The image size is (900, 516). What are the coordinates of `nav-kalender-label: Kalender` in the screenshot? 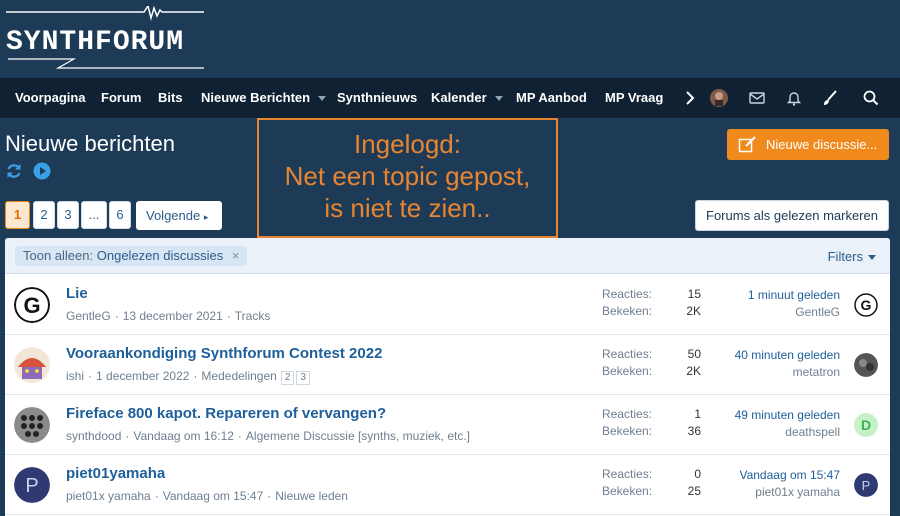 It's located at (459, 97).